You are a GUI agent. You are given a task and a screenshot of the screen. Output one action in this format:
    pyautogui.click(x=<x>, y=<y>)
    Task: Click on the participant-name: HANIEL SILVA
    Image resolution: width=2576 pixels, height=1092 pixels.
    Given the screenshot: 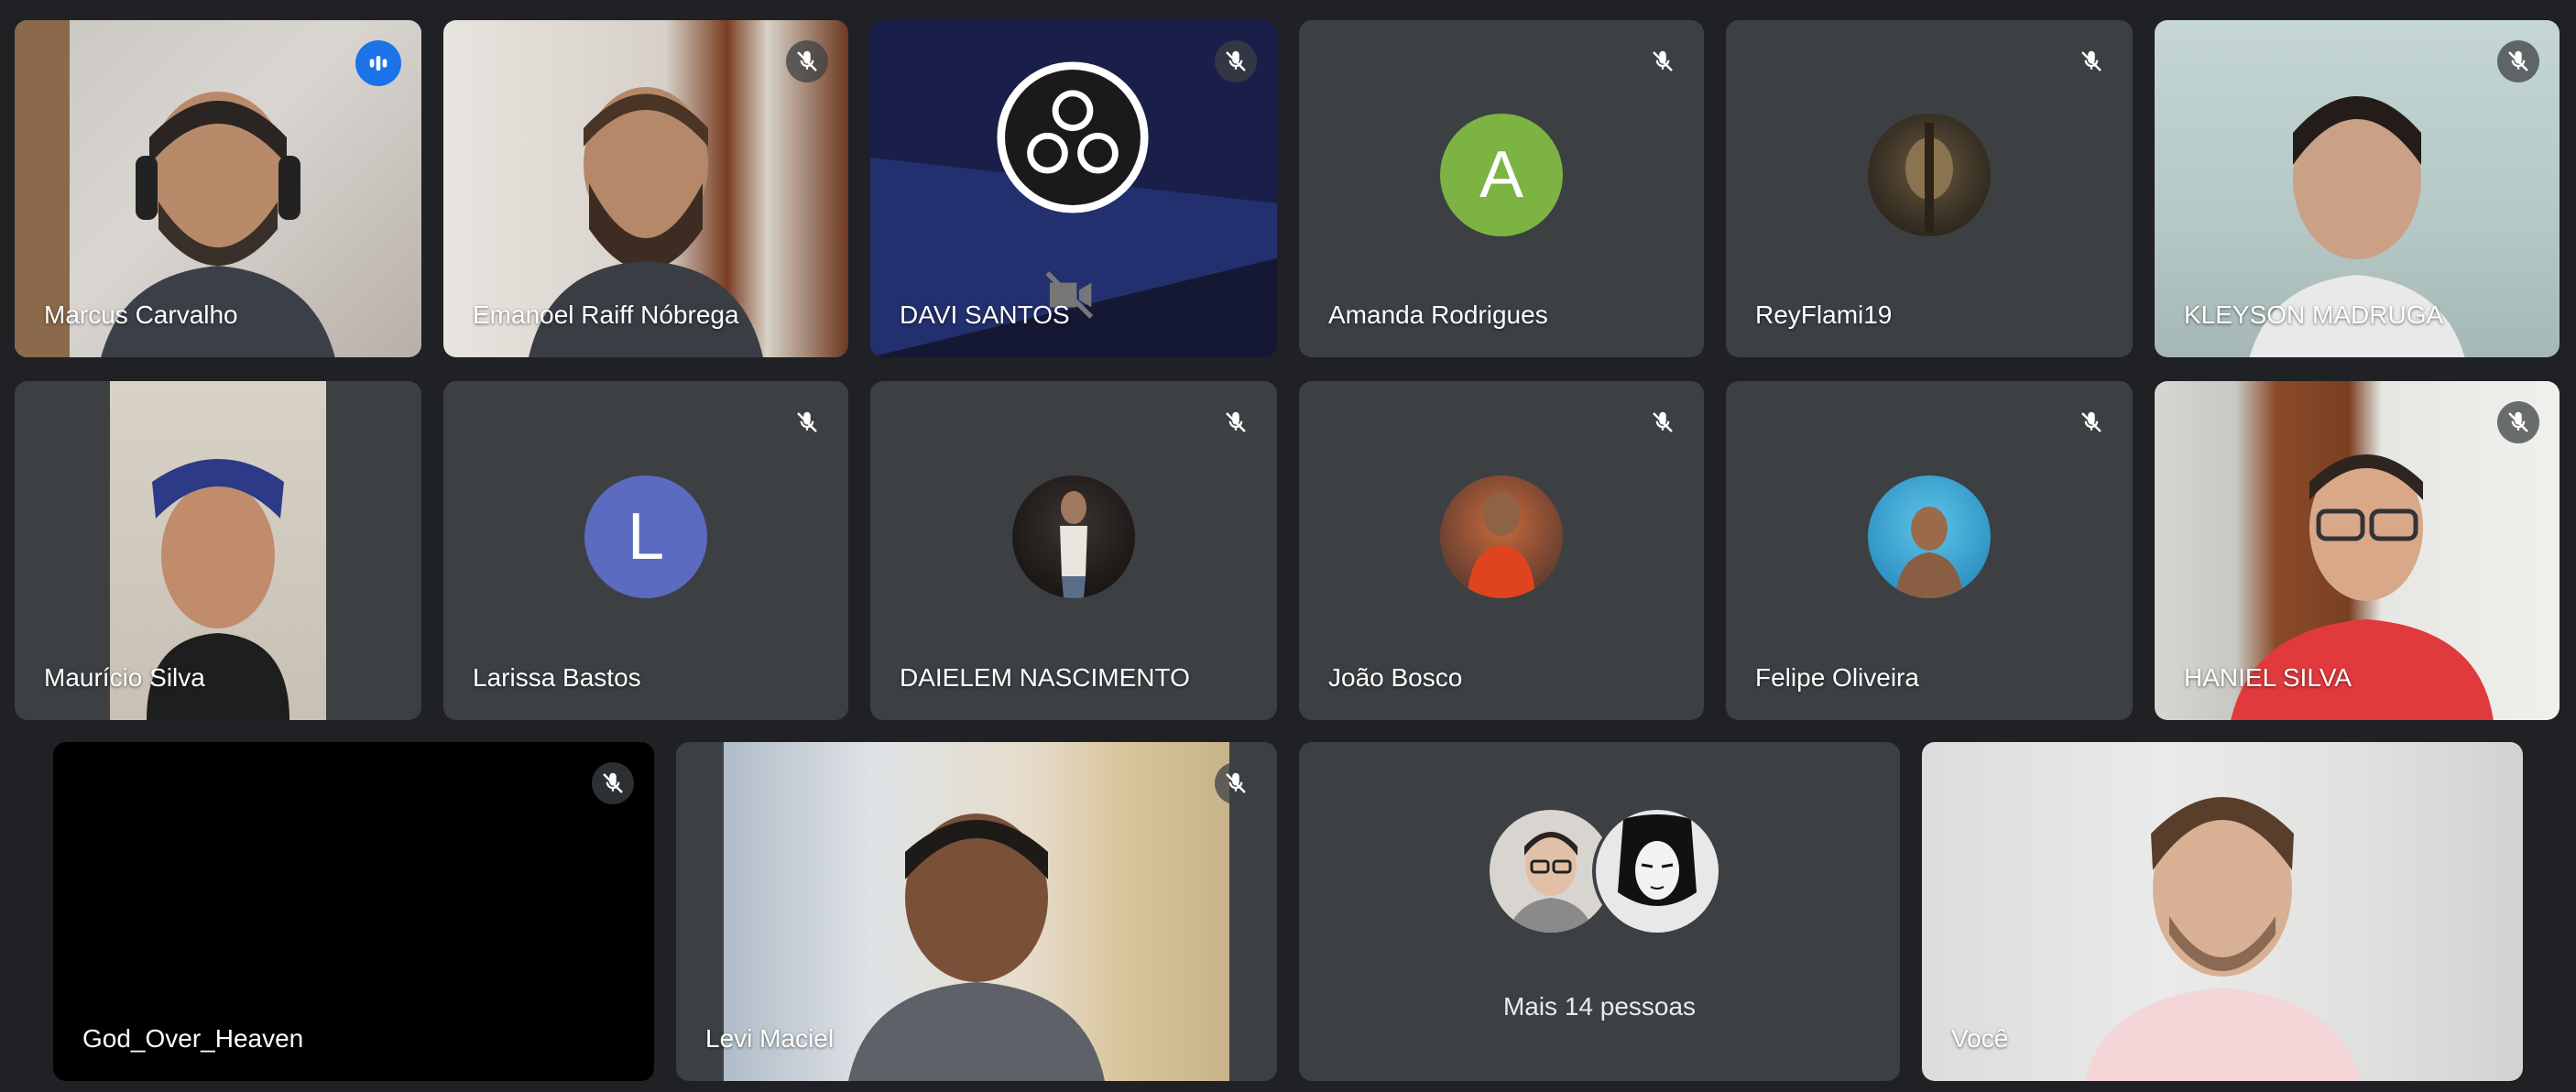 What is the action you would take?
    pyautogui.click(x=2268, y=677)
    